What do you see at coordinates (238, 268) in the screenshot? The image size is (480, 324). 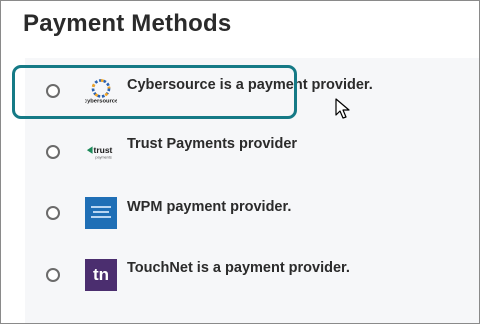 I see `option-label-touchnet: TouchNet is a payment provider.` at bounding box center [238, 268].